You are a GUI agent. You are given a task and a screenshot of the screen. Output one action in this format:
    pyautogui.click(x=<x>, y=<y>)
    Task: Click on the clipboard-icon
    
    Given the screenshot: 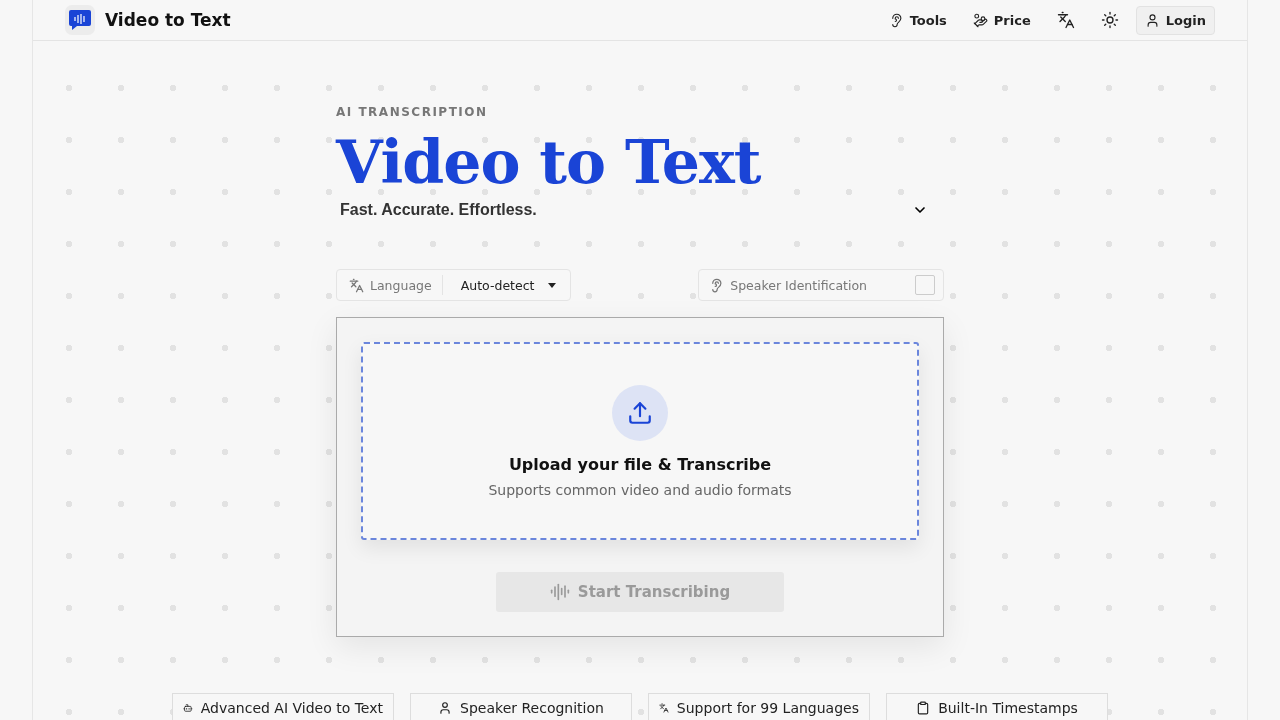 What is the action you would take?
    pyautogui.click(x=923, y=708)
    